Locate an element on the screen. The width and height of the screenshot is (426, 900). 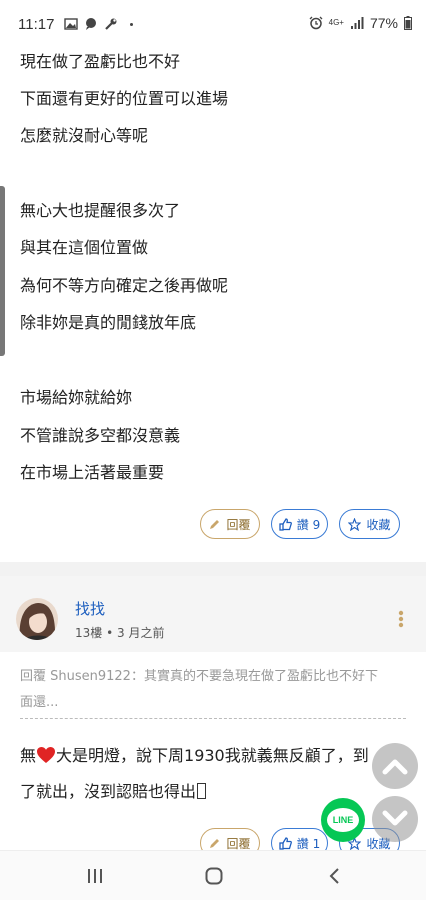
recent-apps-icon is located at coordinates (95, 876).